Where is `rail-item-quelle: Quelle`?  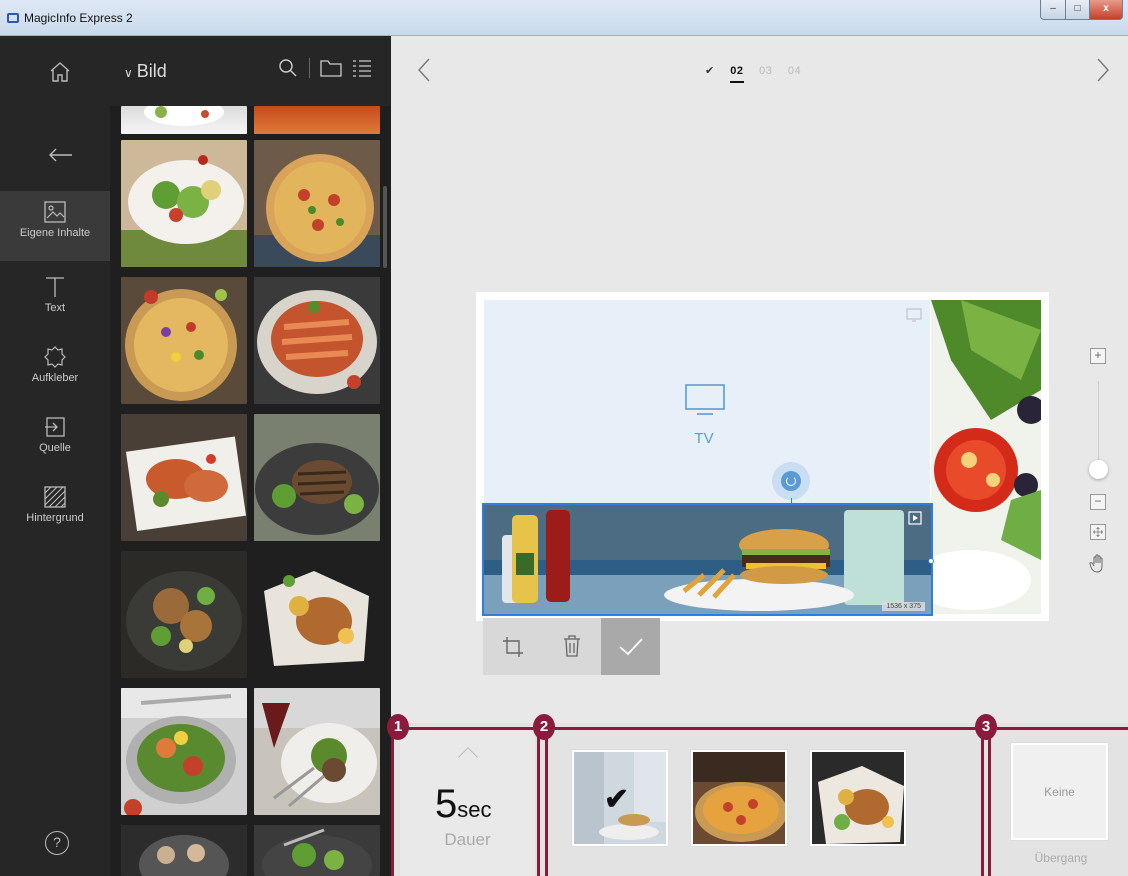 rail-item-quelle: Quelle is located at coordinates (55, 441).